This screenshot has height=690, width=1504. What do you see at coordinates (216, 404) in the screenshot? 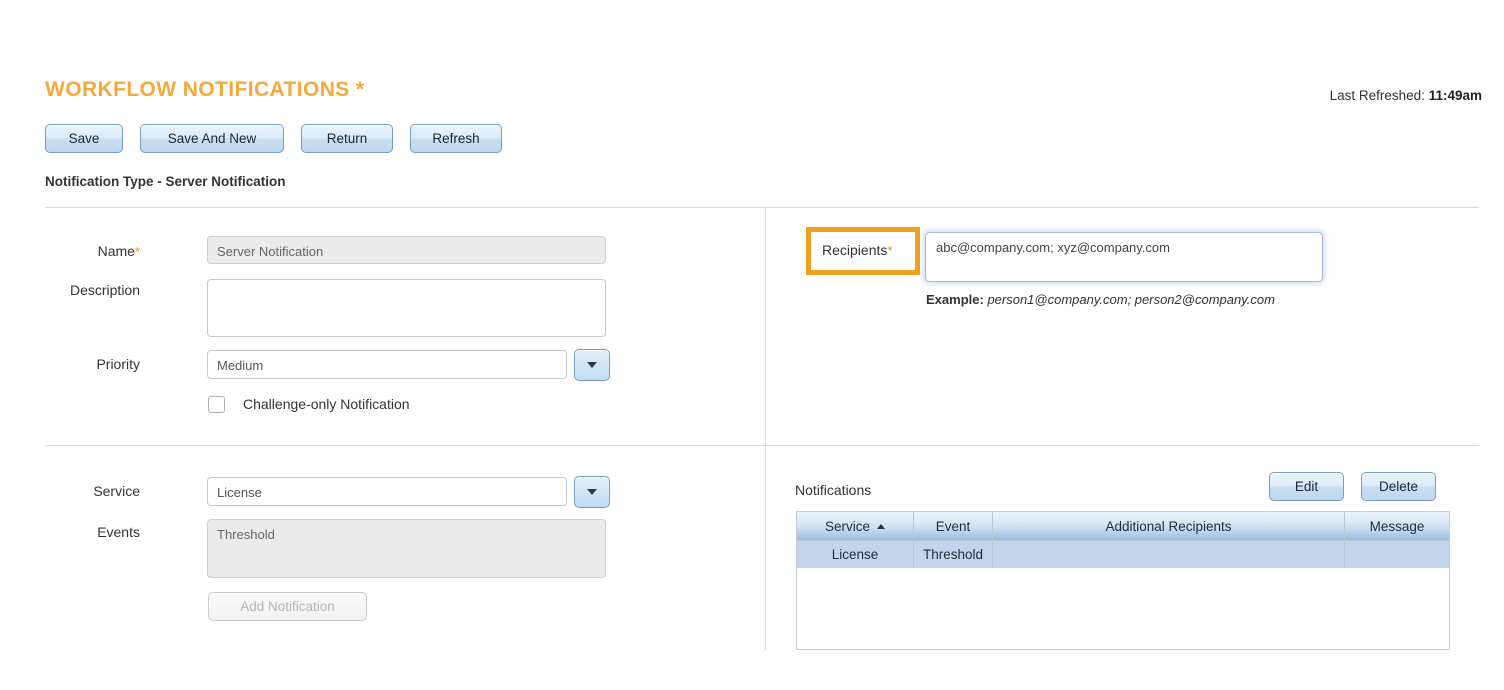
I see `challenge-only-checkbox` at bounding box center [216, 404].